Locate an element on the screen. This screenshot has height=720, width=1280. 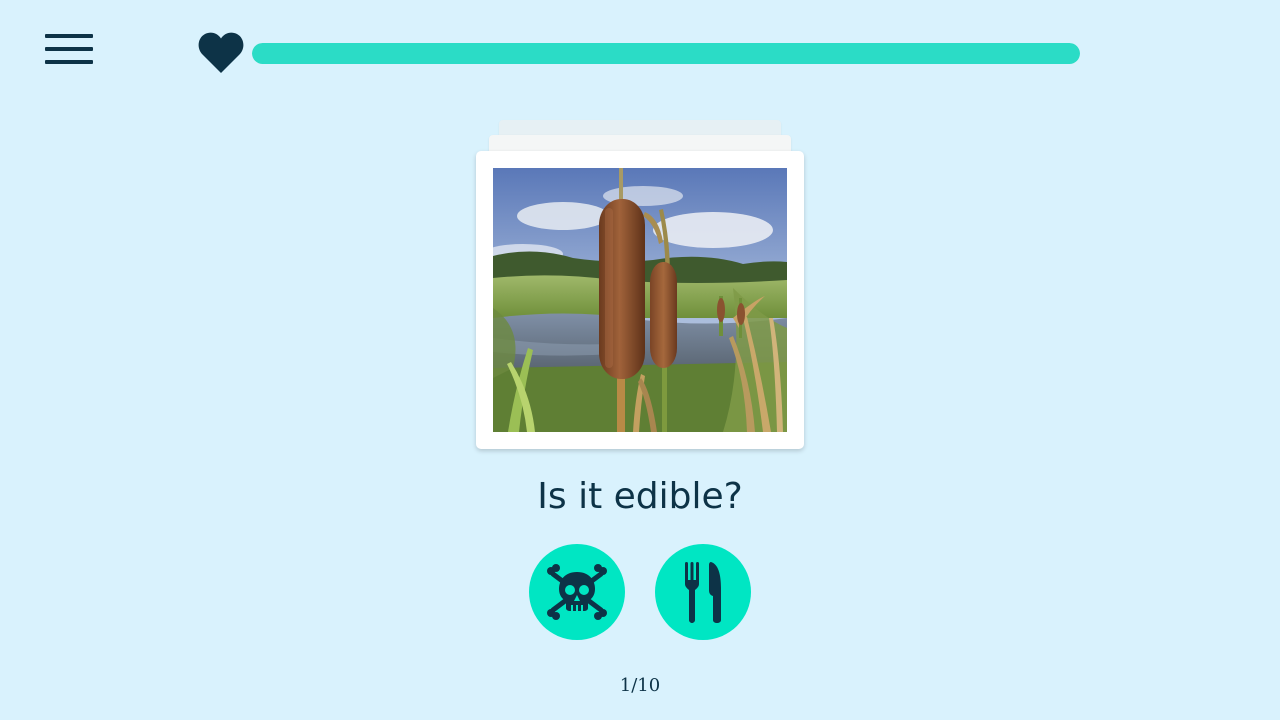
plant-photo is located at coordinates (640, 300).